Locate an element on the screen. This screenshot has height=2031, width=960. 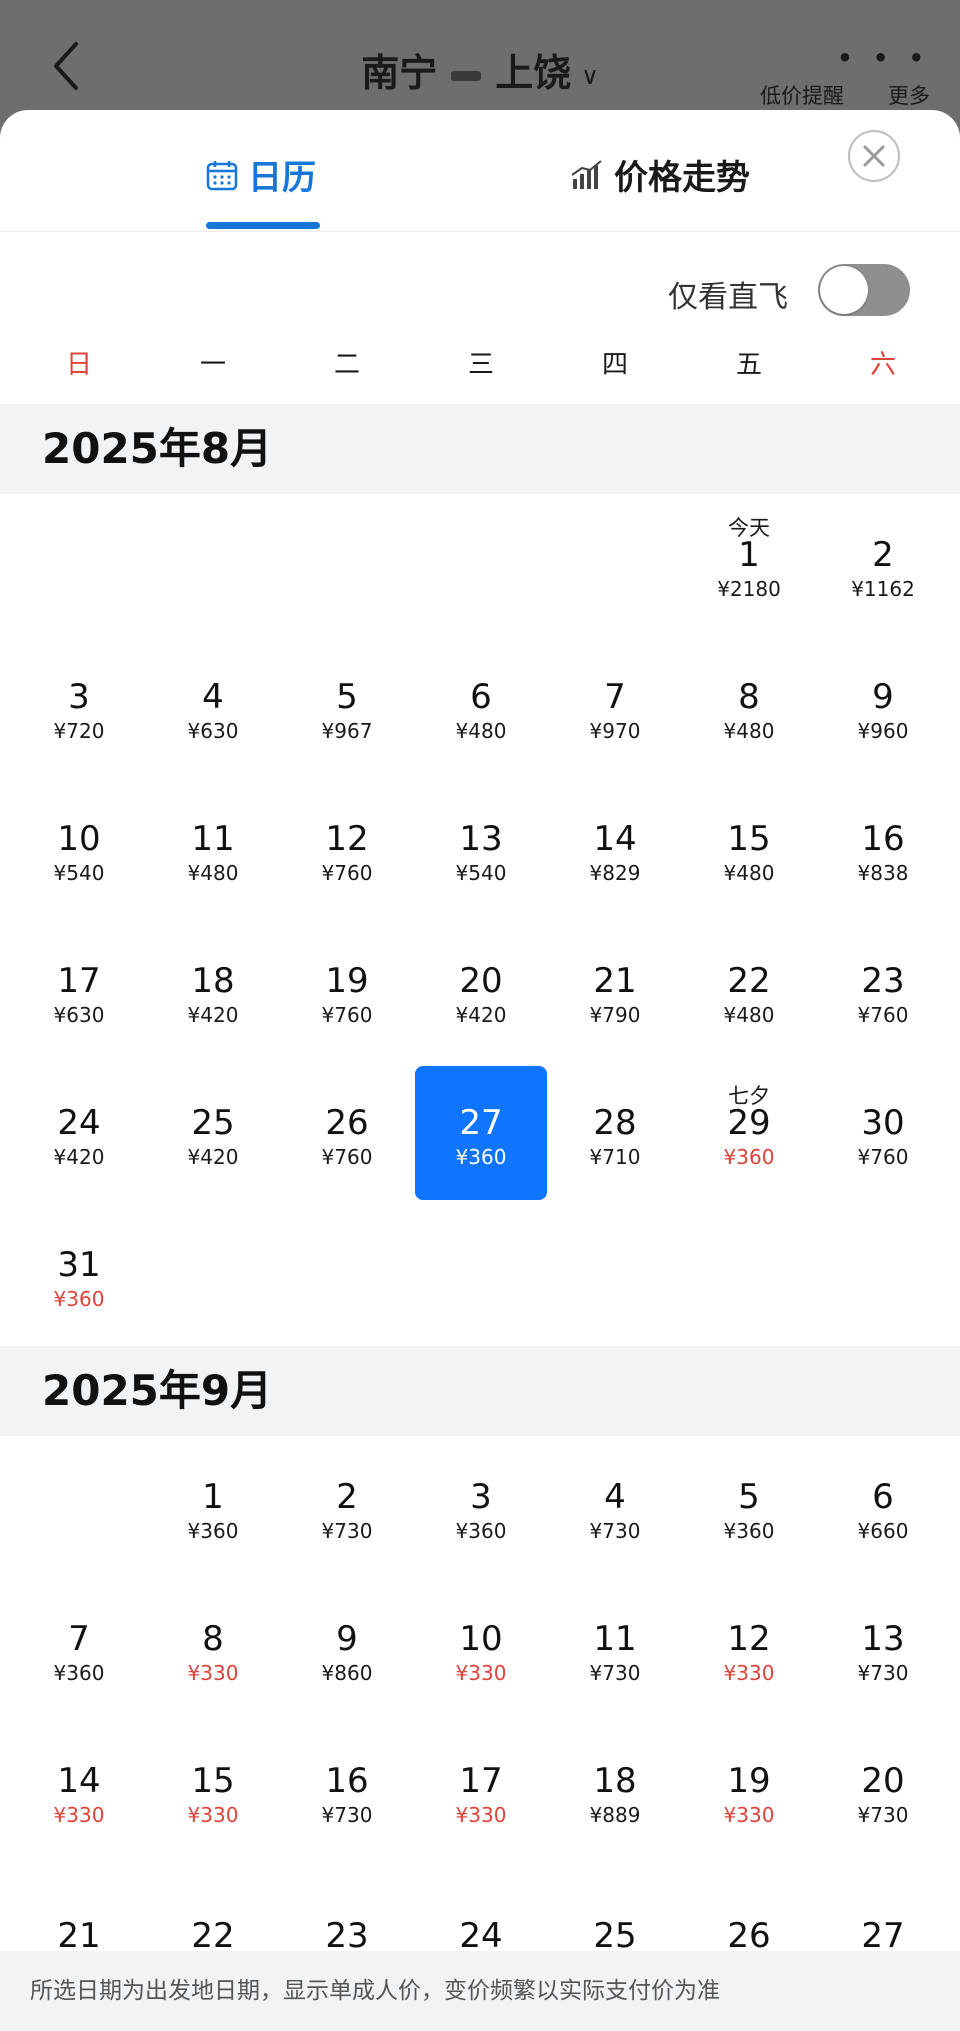
weekday-label: 五 is located at coordinates (748, 365).